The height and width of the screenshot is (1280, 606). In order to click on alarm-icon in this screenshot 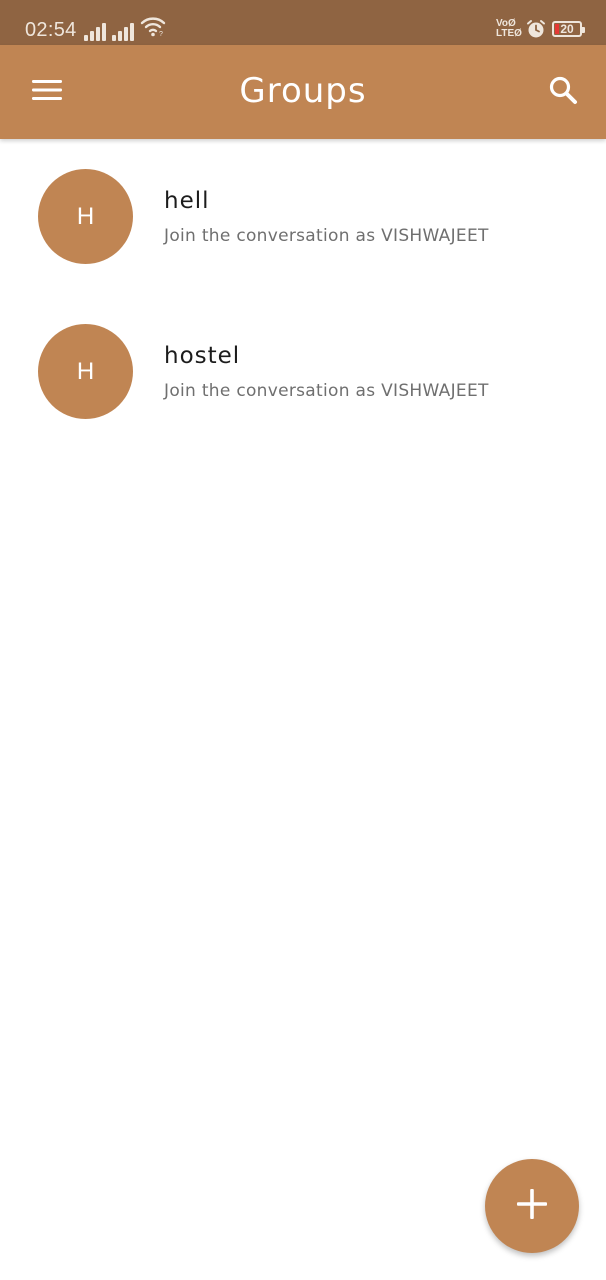, I will do `click(536, 29)`.